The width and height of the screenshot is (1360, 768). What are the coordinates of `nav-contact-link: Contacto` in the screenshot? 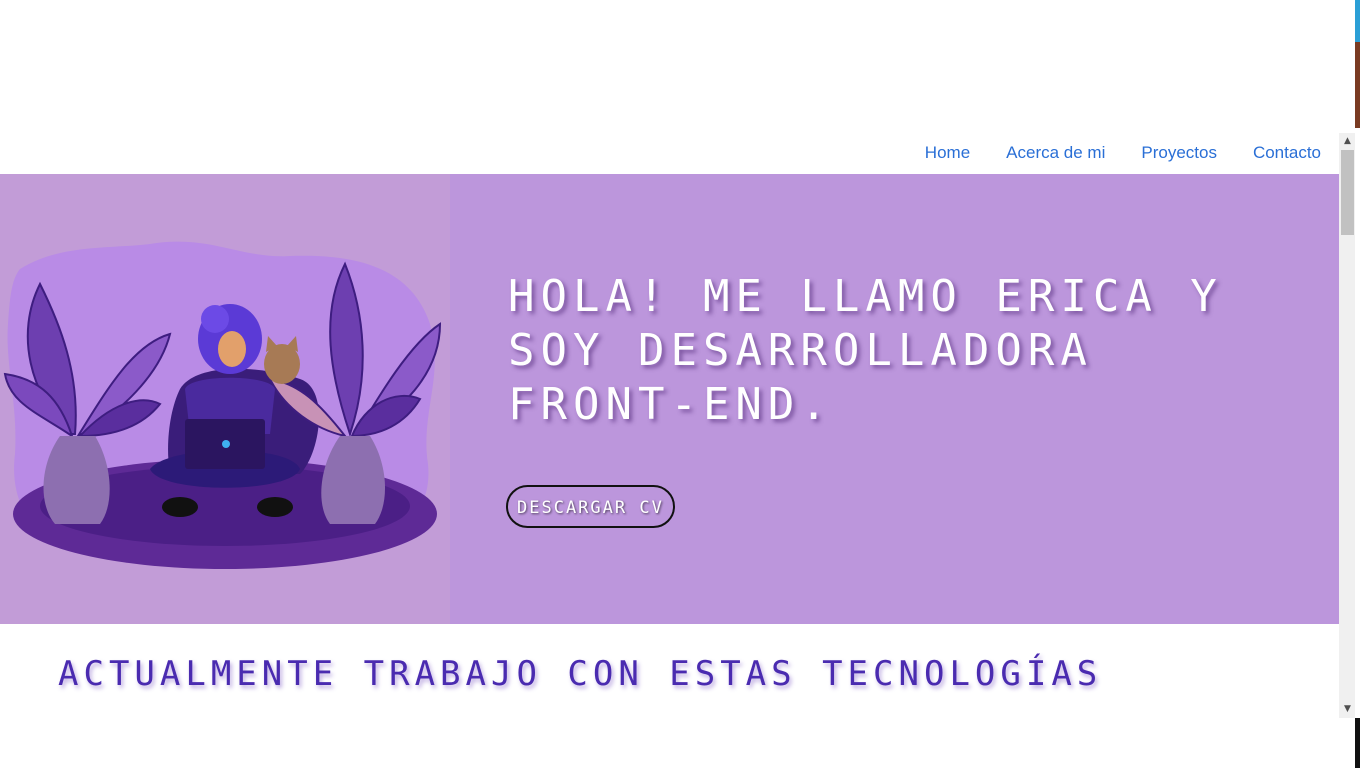 It's located at (1278, 153).